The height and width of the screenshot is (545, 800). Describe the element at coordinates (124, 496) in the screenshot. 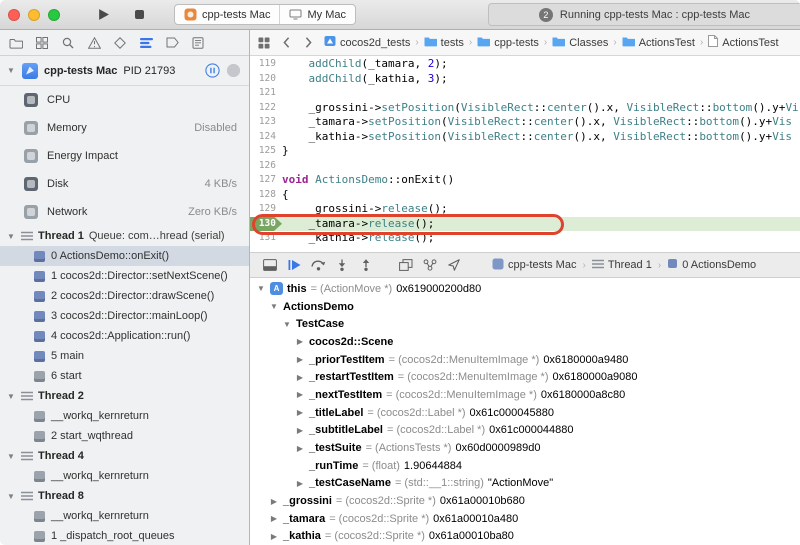

I see `thread-row-4: ▼ Thread 8` at that location.